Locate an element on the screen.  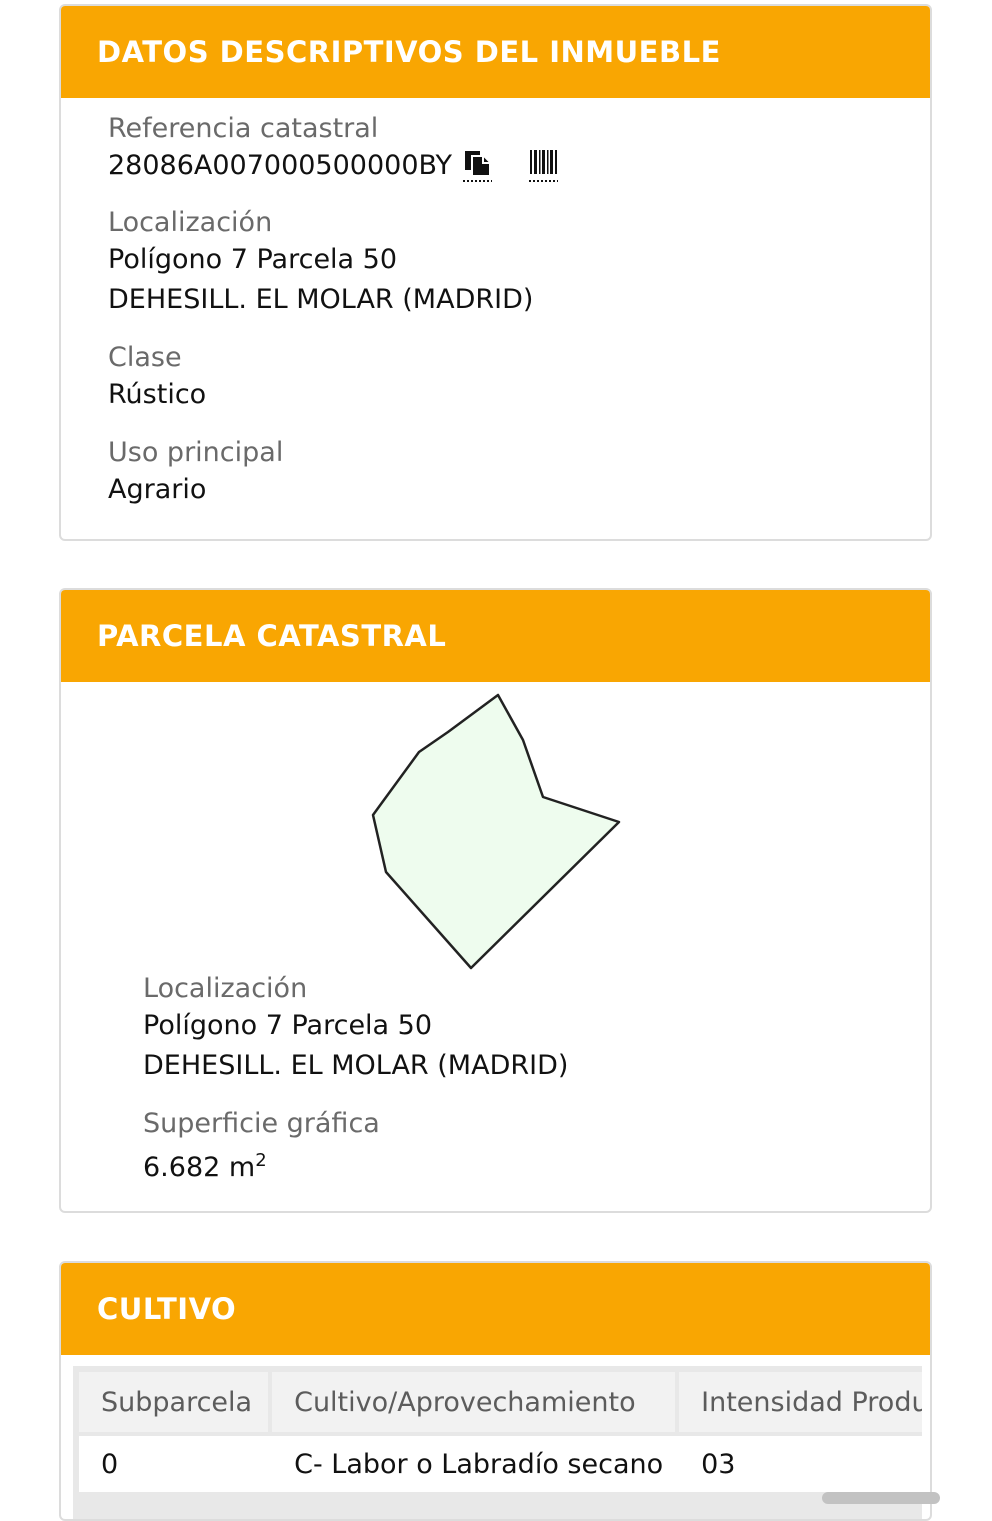
cell-intensidad: 03 is located at coordinates (800, 1462).